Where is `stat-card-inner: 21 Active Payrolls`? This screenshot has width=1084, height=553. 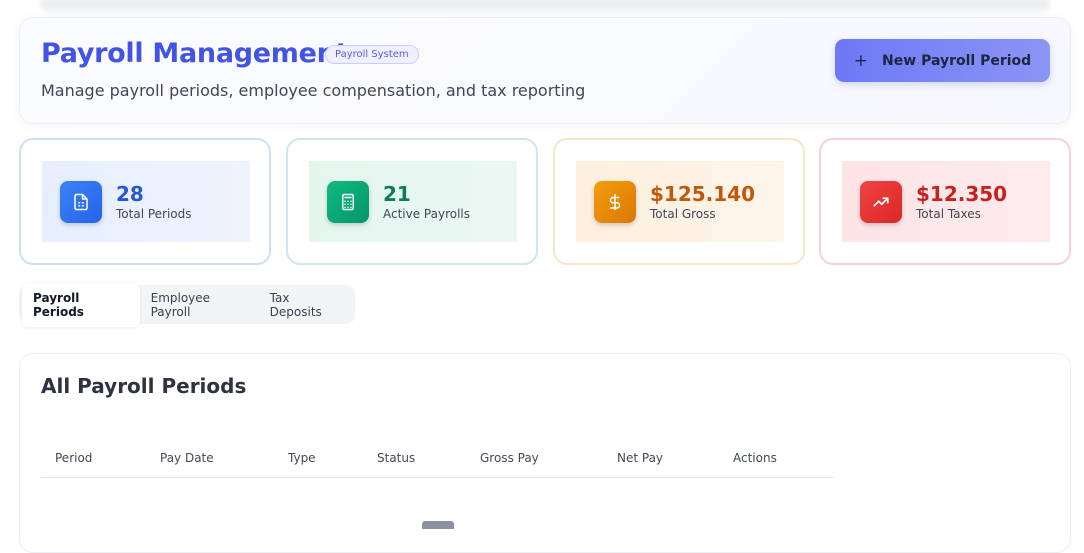 stat-card-inner: 21 Active Payrolls is located at coordinates (413, 201).